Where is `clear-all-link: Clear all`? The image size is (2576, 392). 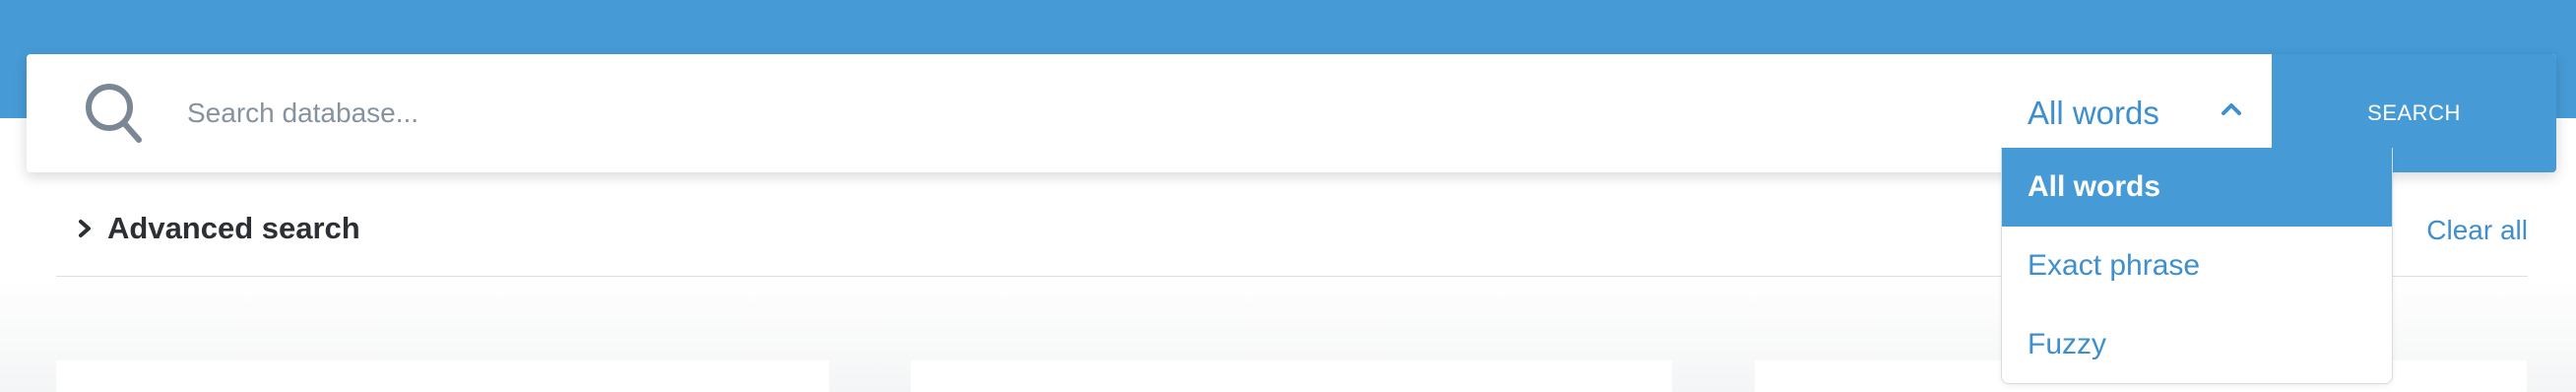 clear-all-link: Clear all is located at coordinates (2477, 231).